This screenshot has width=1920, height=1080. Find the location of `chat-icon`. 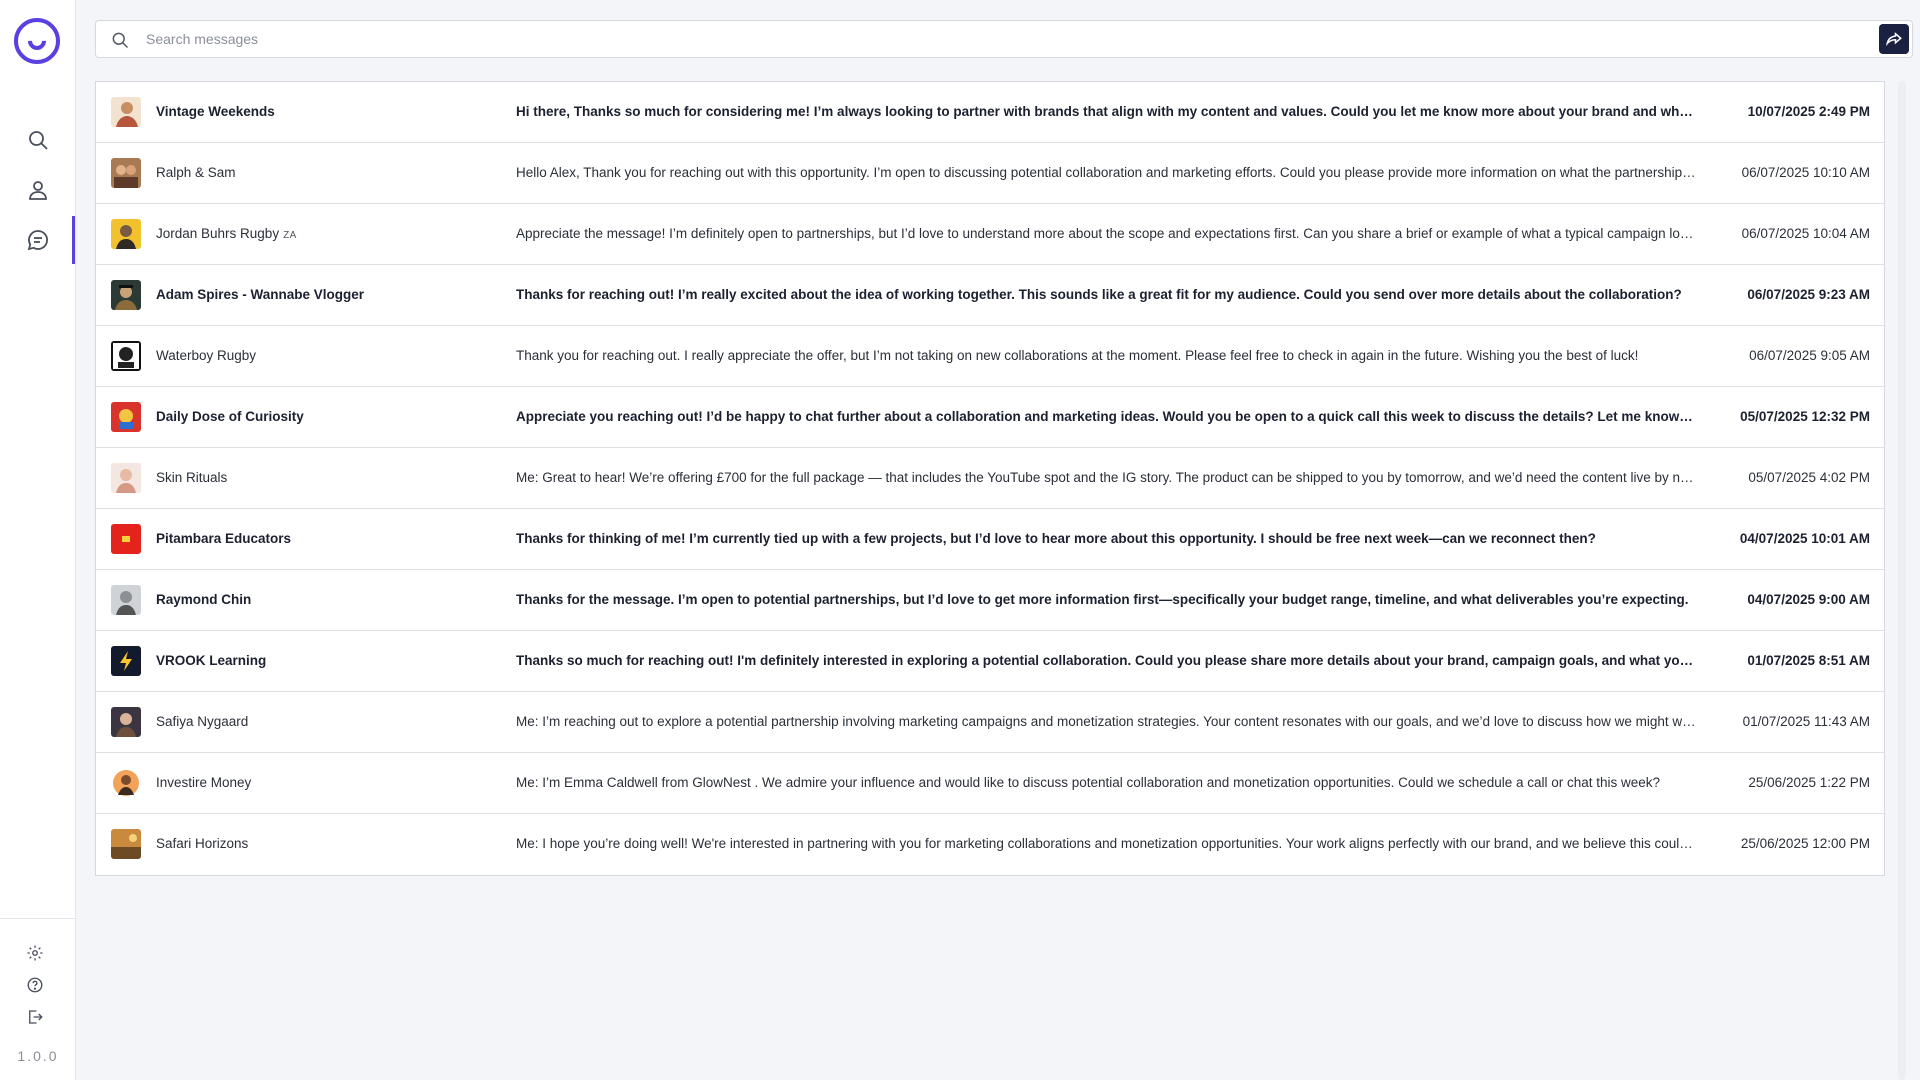

chat-icon is located at coordinates (37, 240).